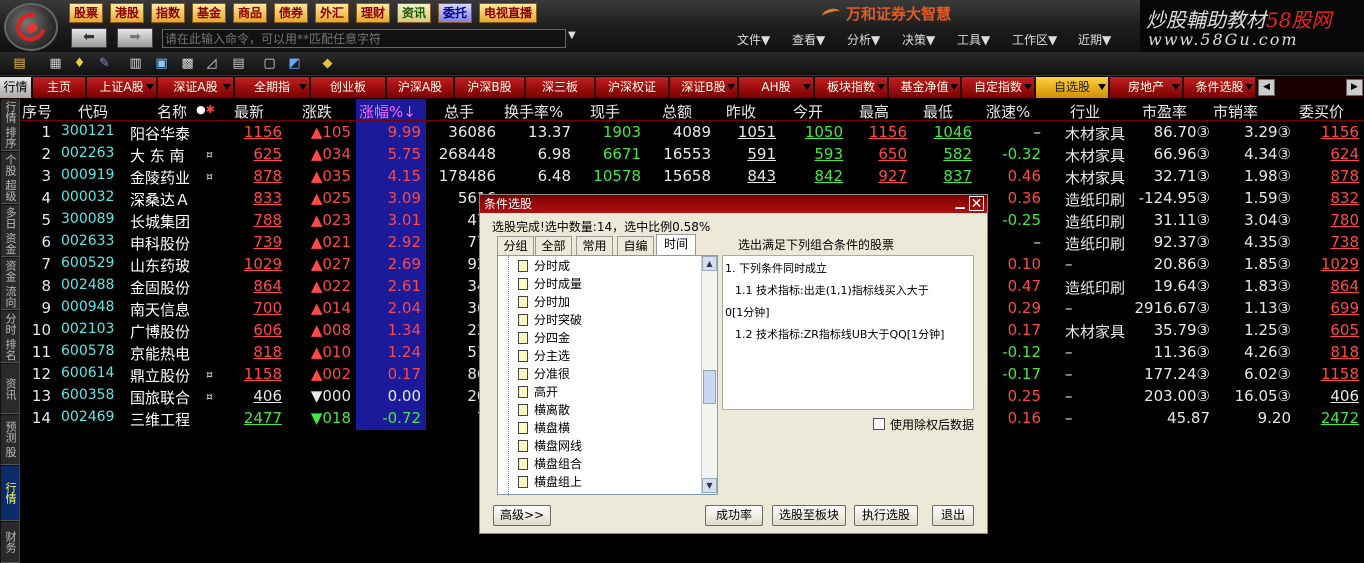 The image size is (1364, 563). Describe the element at coordinates (879, 424) in the screenshot. I see `adjusted-data-checkbox` at that location.